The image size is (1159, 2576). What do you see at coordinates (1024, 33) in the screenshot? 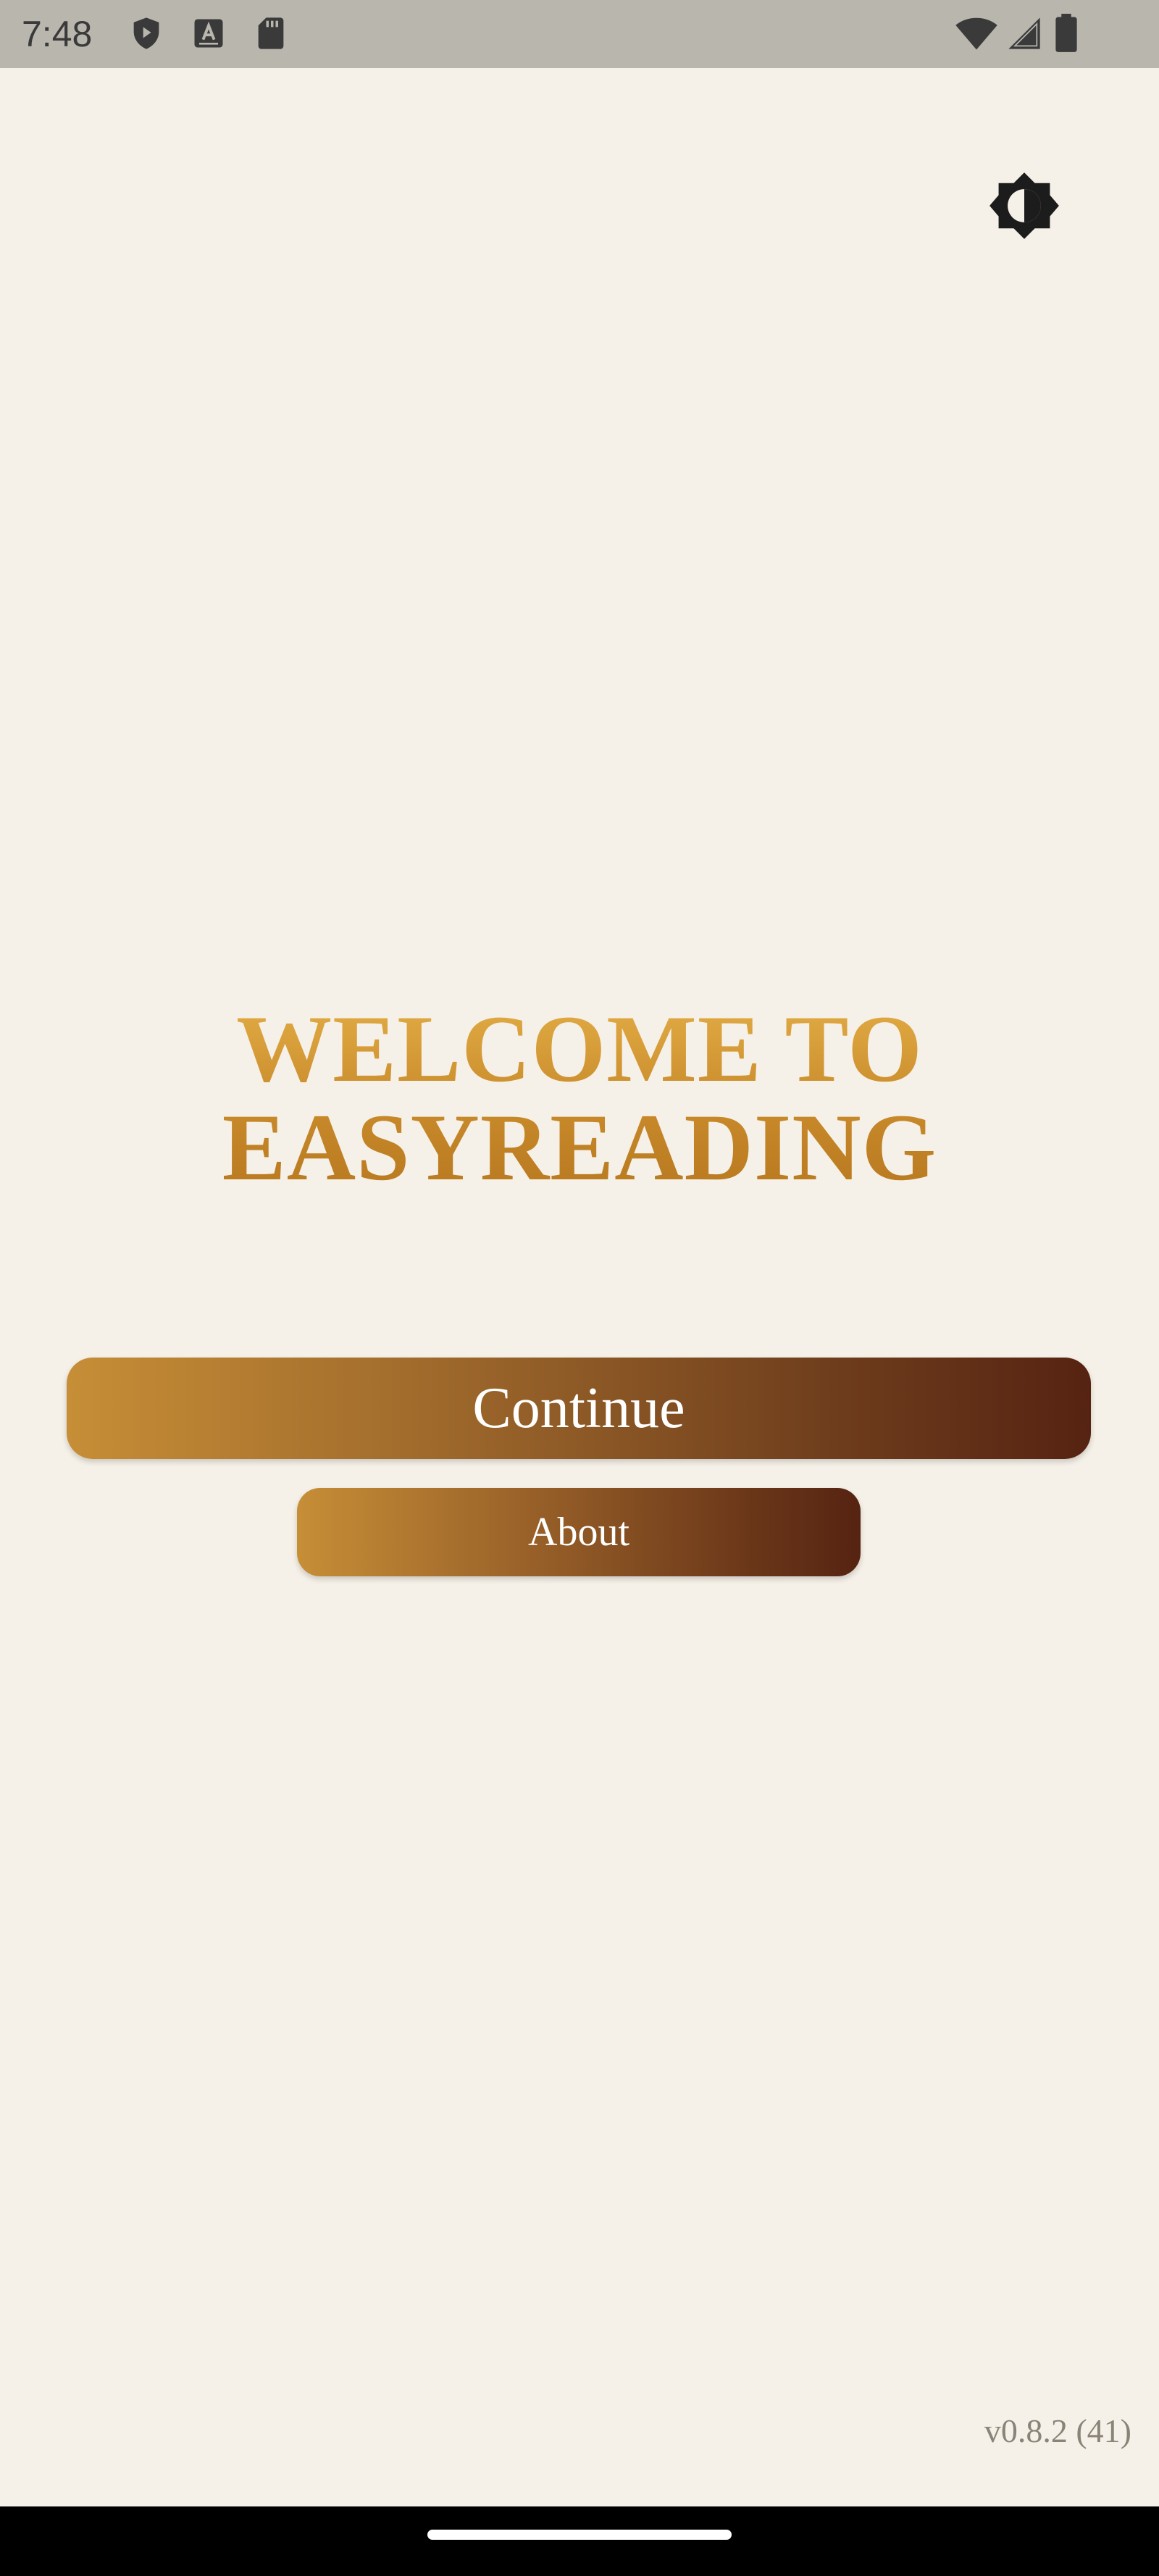
I see `cell-signal-icon` at bounding box center [1024, 33].